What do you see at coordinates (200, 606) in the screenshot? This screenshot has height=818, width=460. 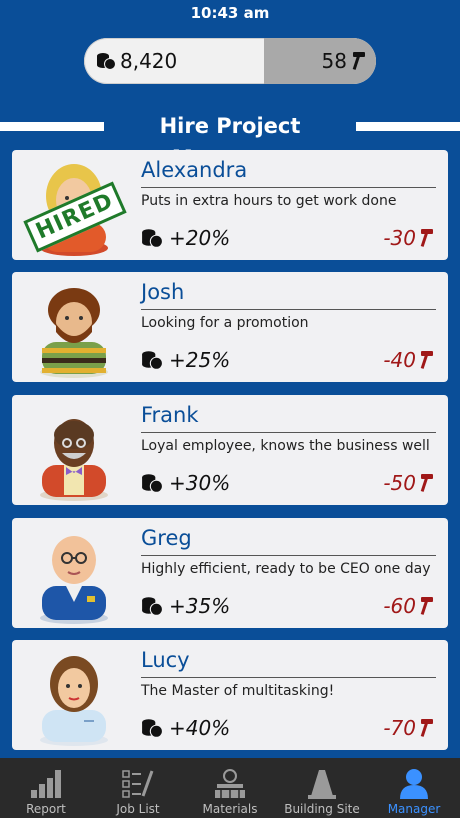 I see `bonus-value: +35%` at bounding box center [200, 606].